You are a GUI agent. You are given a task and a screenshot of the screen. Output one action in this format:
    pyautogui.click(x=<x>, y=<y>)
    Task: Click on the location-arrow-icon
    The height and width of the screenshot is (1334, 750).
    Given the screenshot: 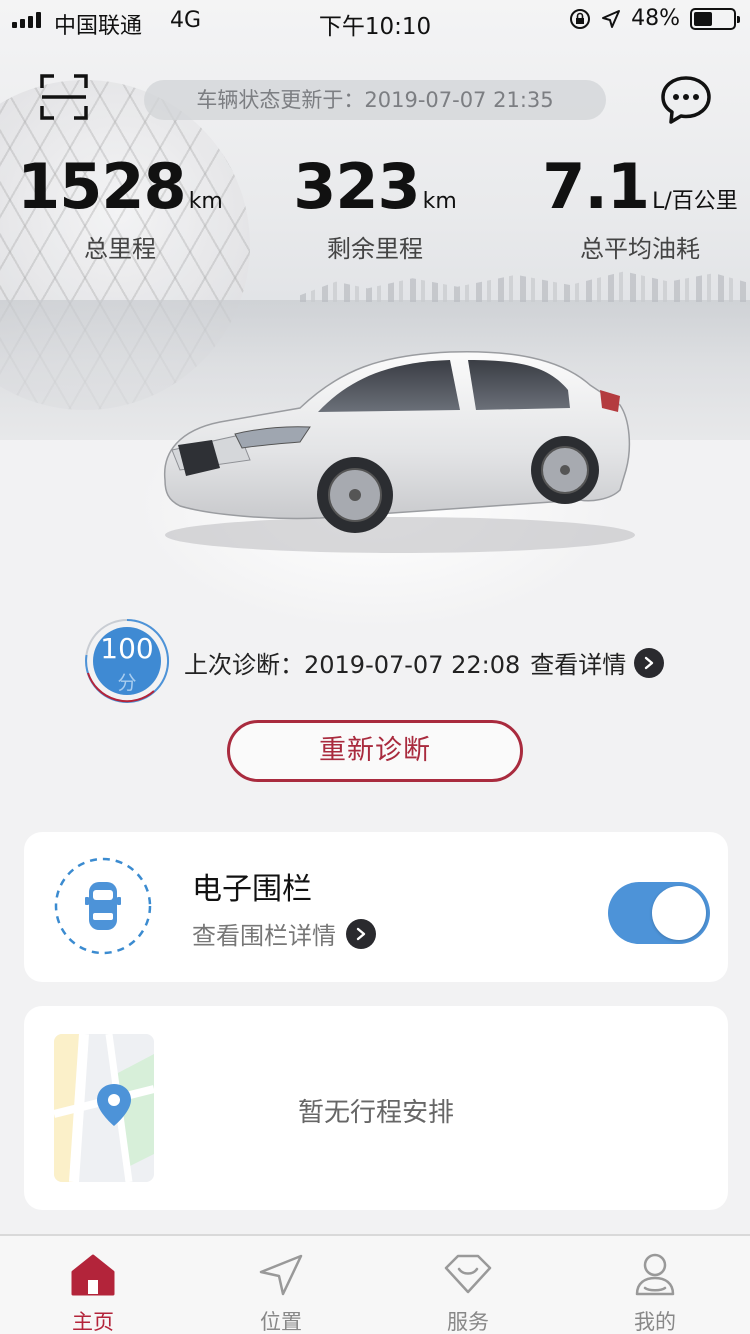 What is the action you would take?
    pyautogui.click(x=611, y=18)
    